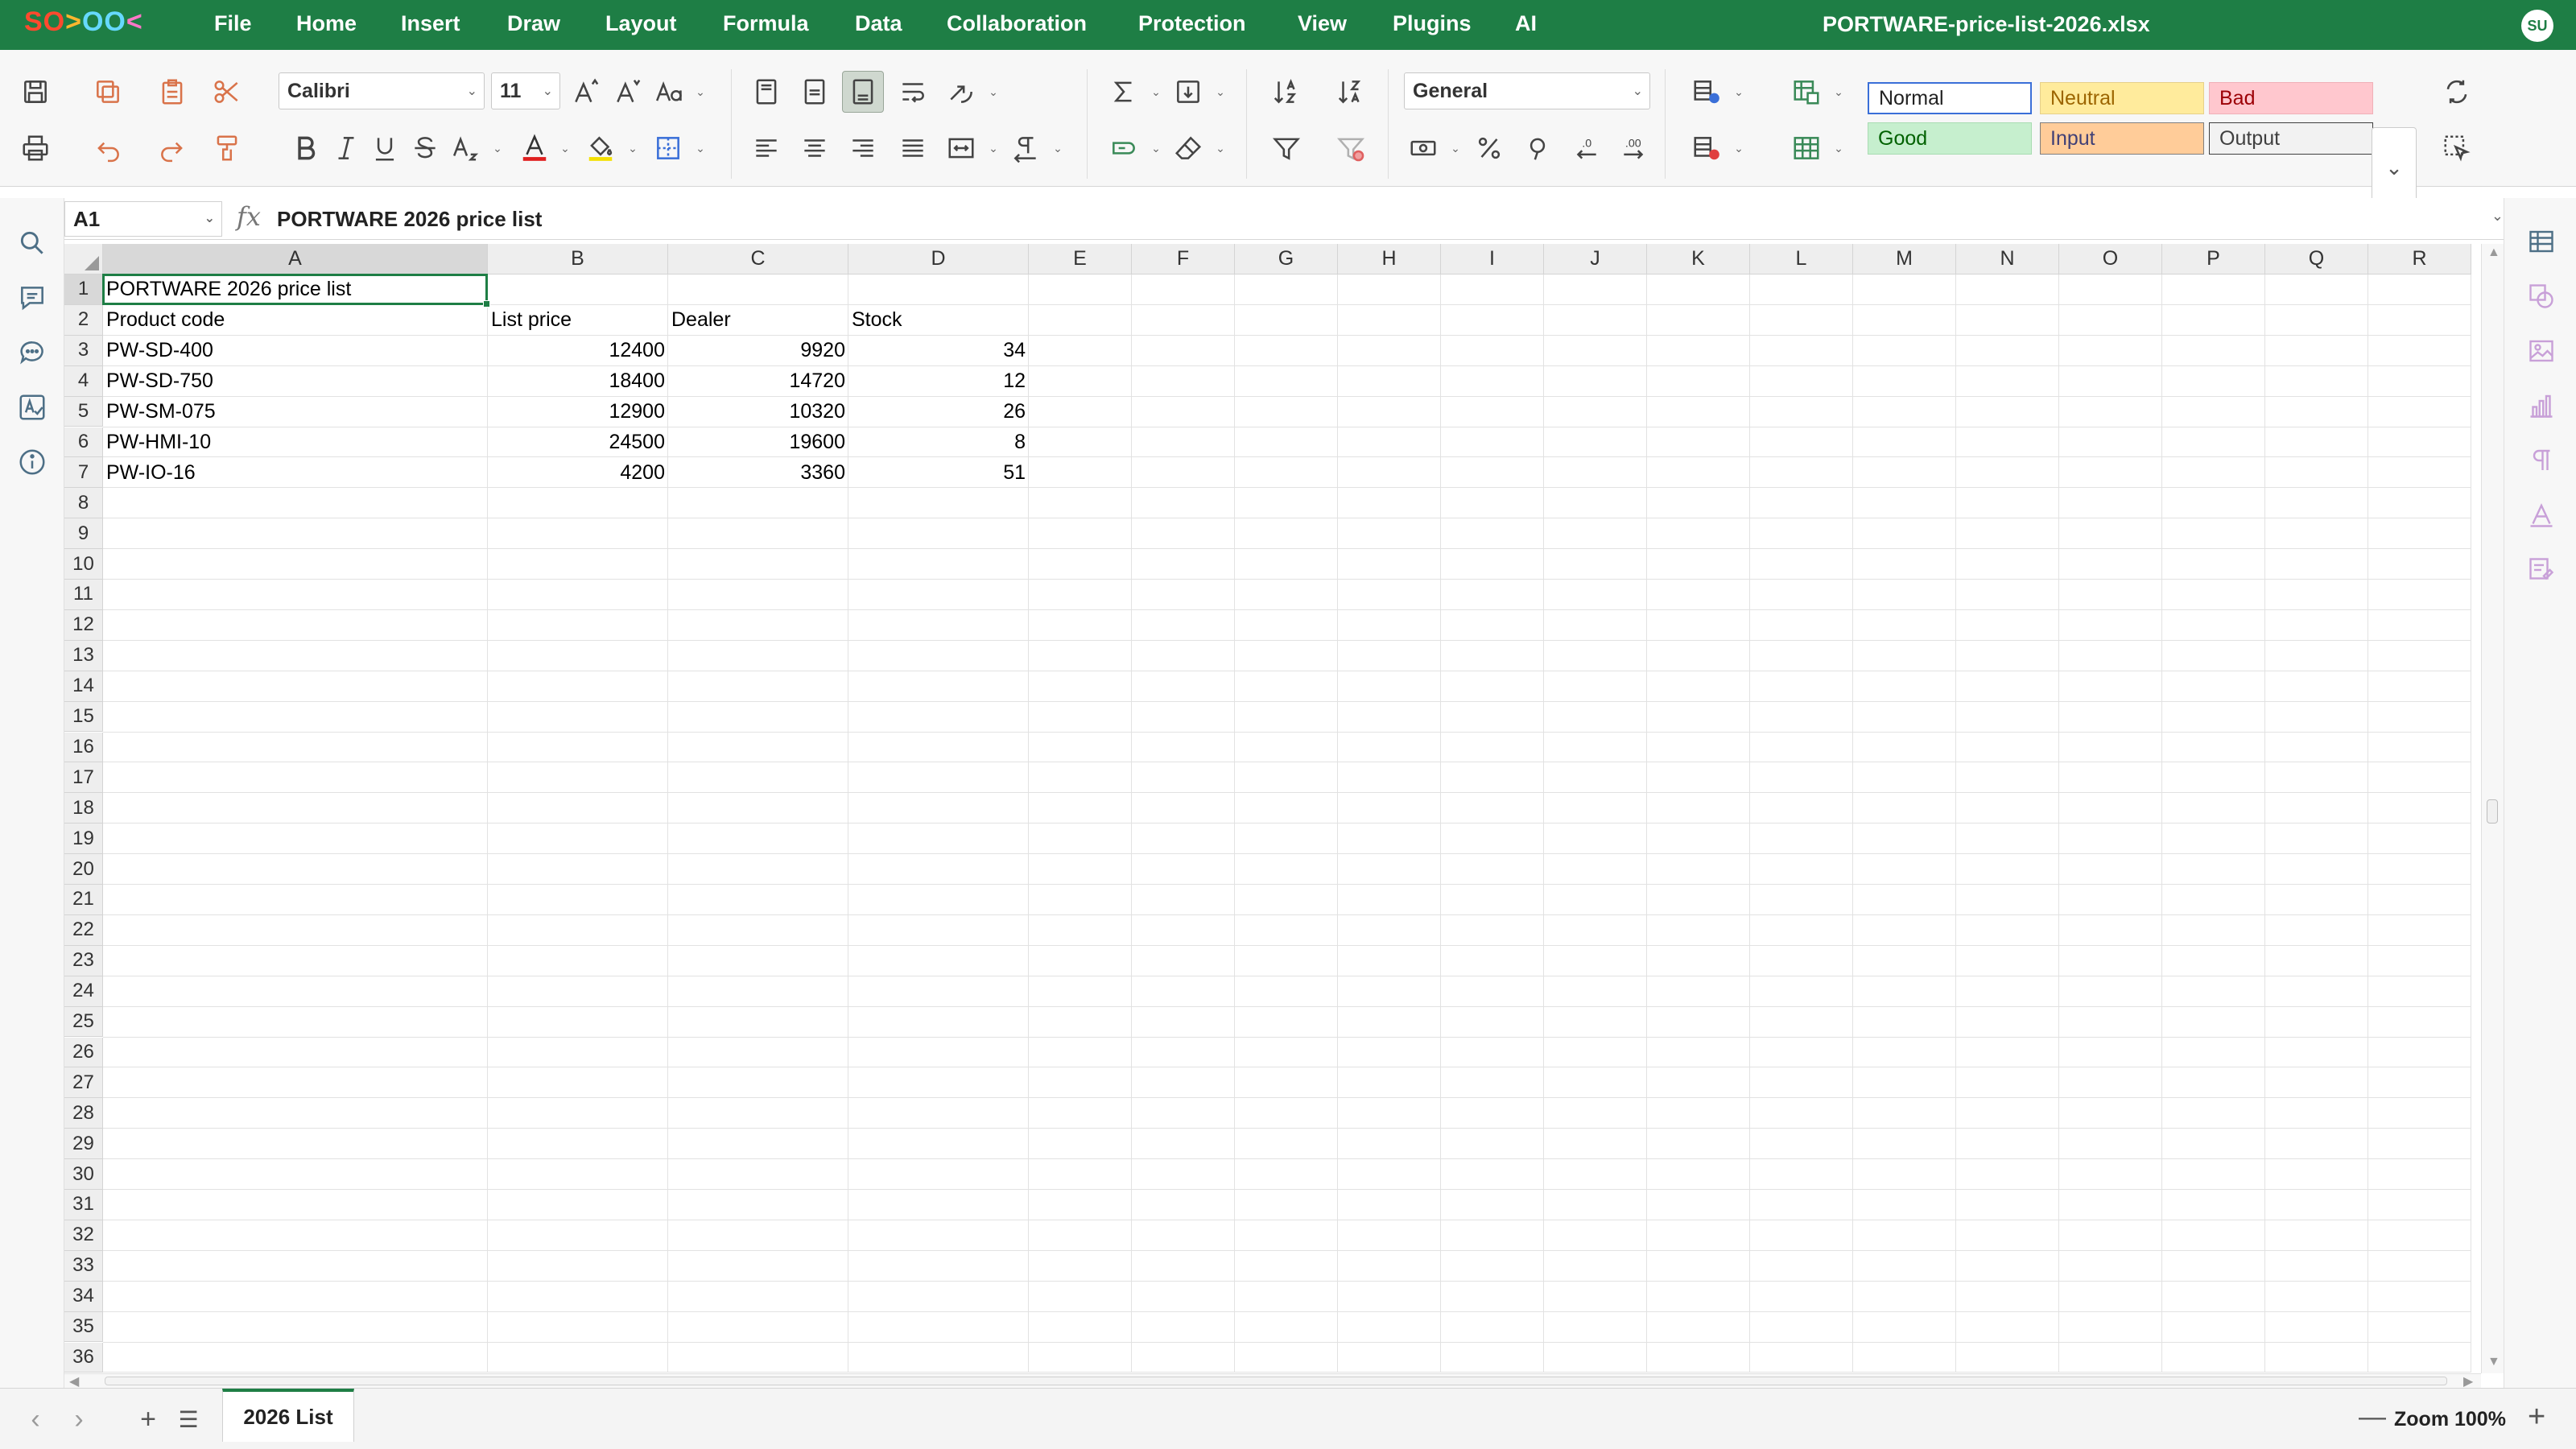  Describe the element at coordinates (1017, 23) in the screenshot. I see `menu-collaboration: Collaboration` at that location.